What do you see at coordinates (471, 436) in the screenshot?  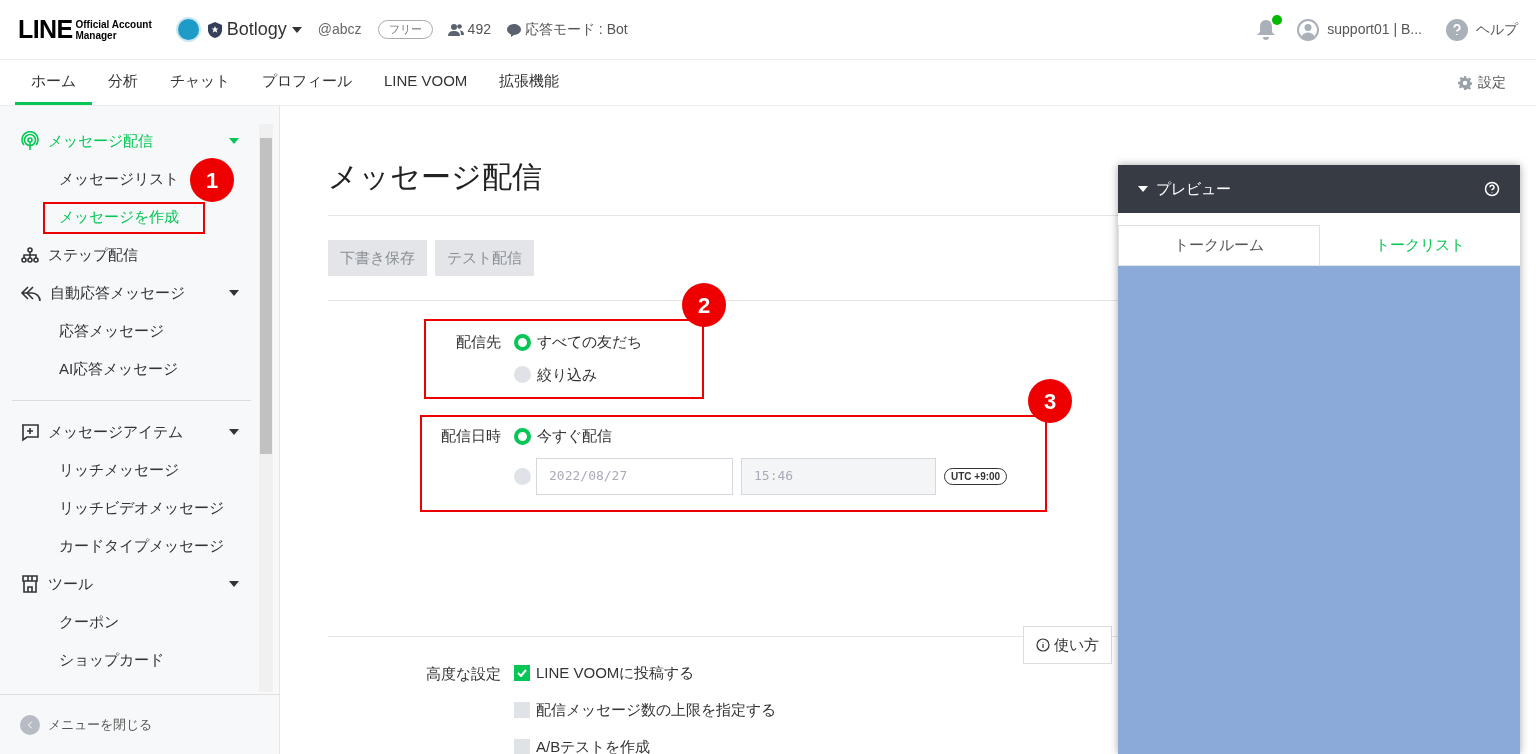 I see `field-label: 配信日時` at bounding box center [471, 436].